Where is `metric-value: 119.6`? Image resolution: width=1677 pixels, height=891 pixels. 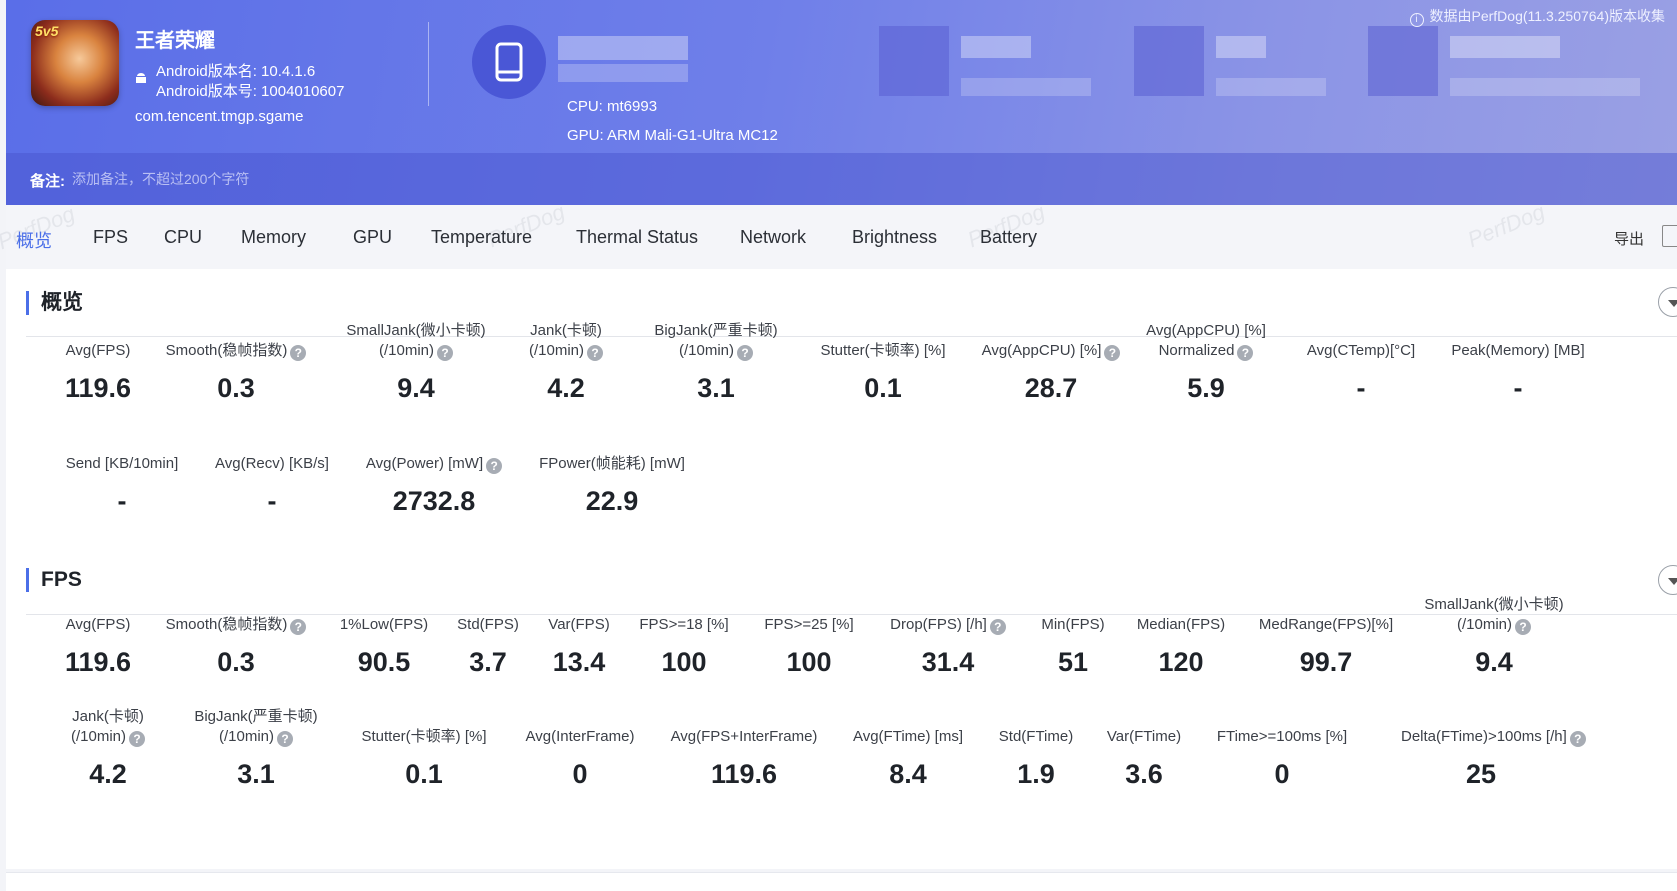
metric-value: 119.6 is located at coordinates (98, 388).